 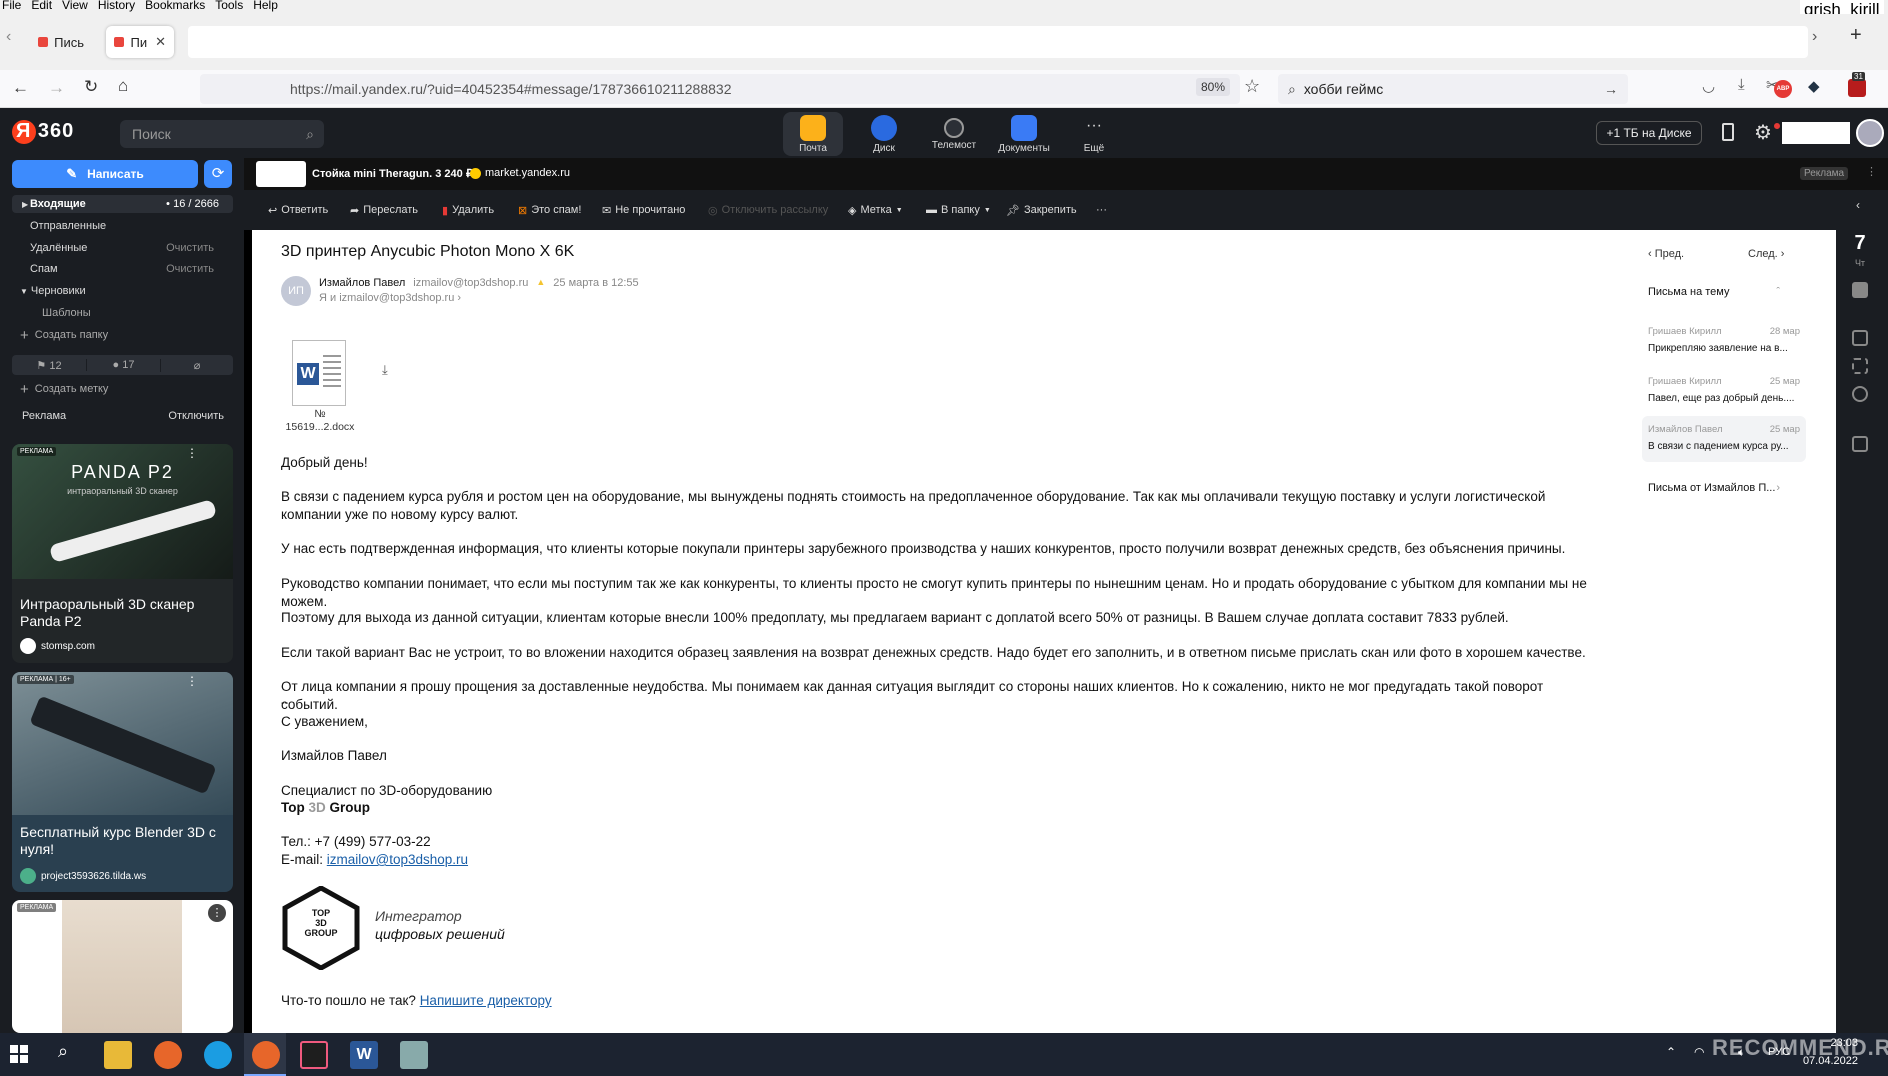 I want to click on label-button: ◈ Метка ▼, so click(x=875, y=210).